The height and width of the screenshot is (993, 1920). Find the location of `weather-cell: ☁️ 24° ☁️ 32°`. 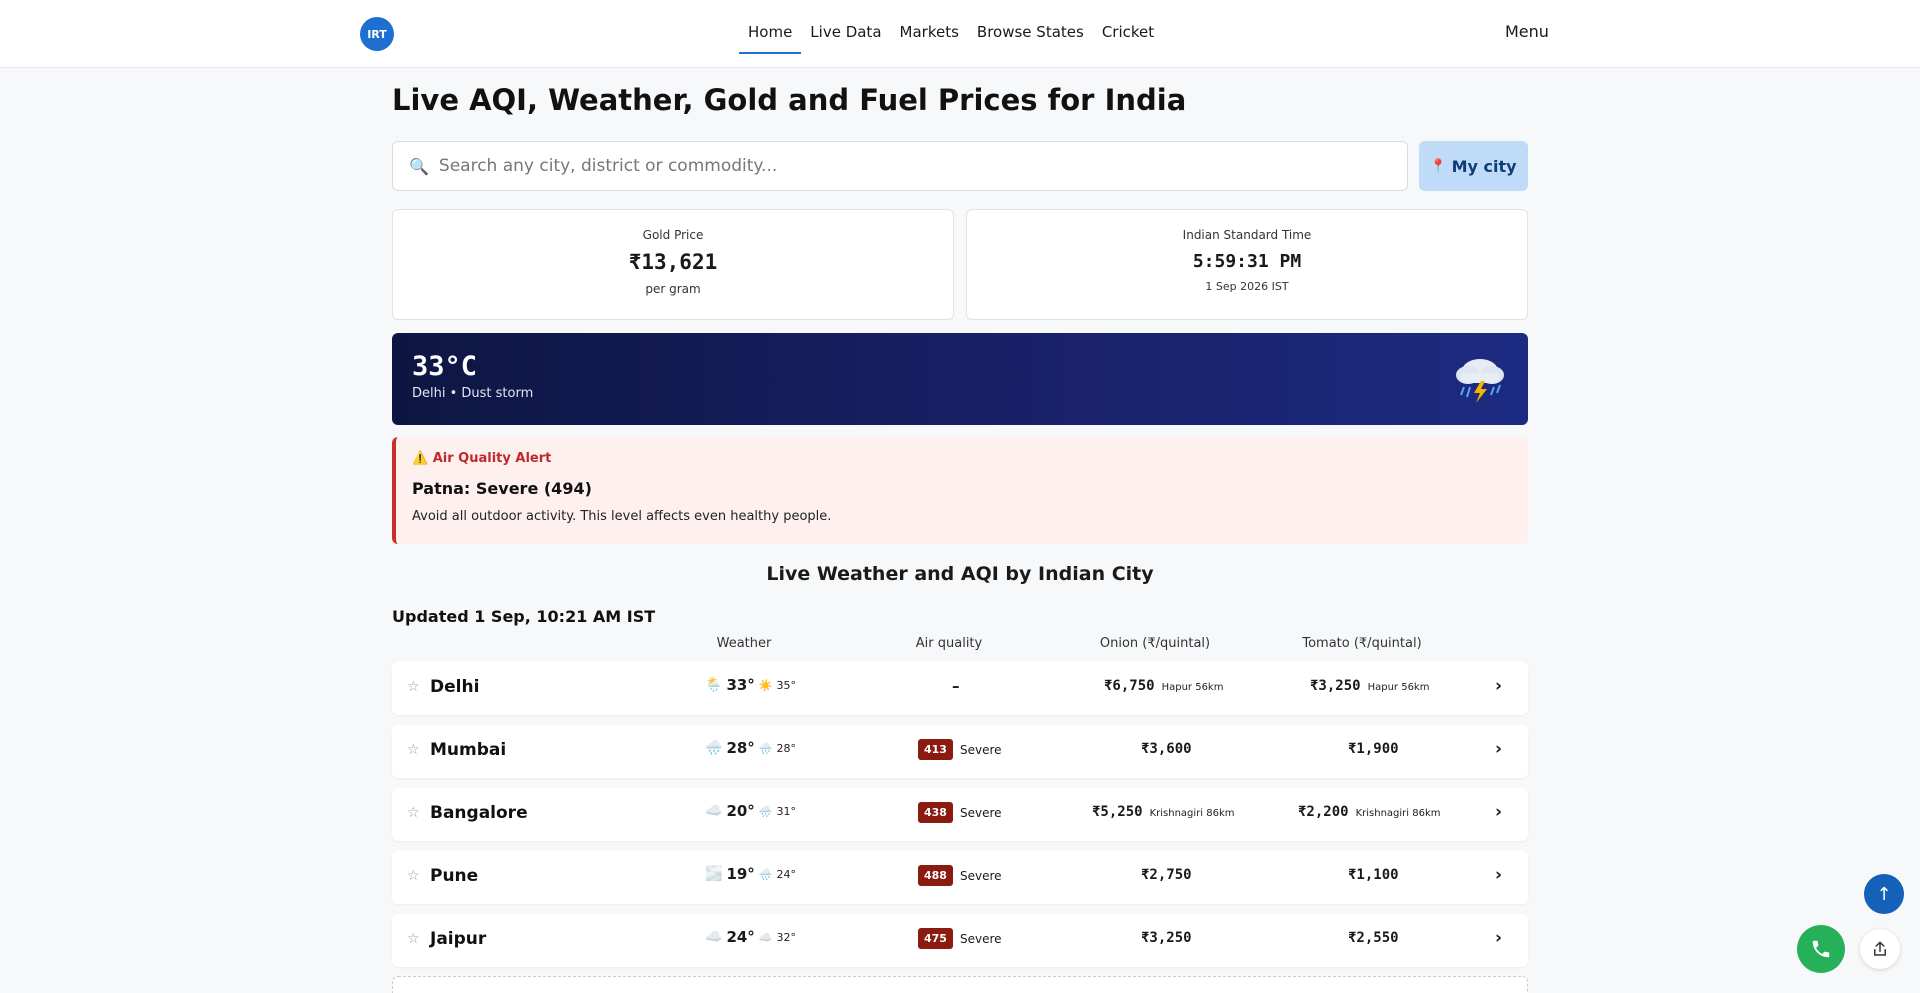

weather-cell: ☁️ 24° ☁️ 32° is located at coordinates (750, 937).